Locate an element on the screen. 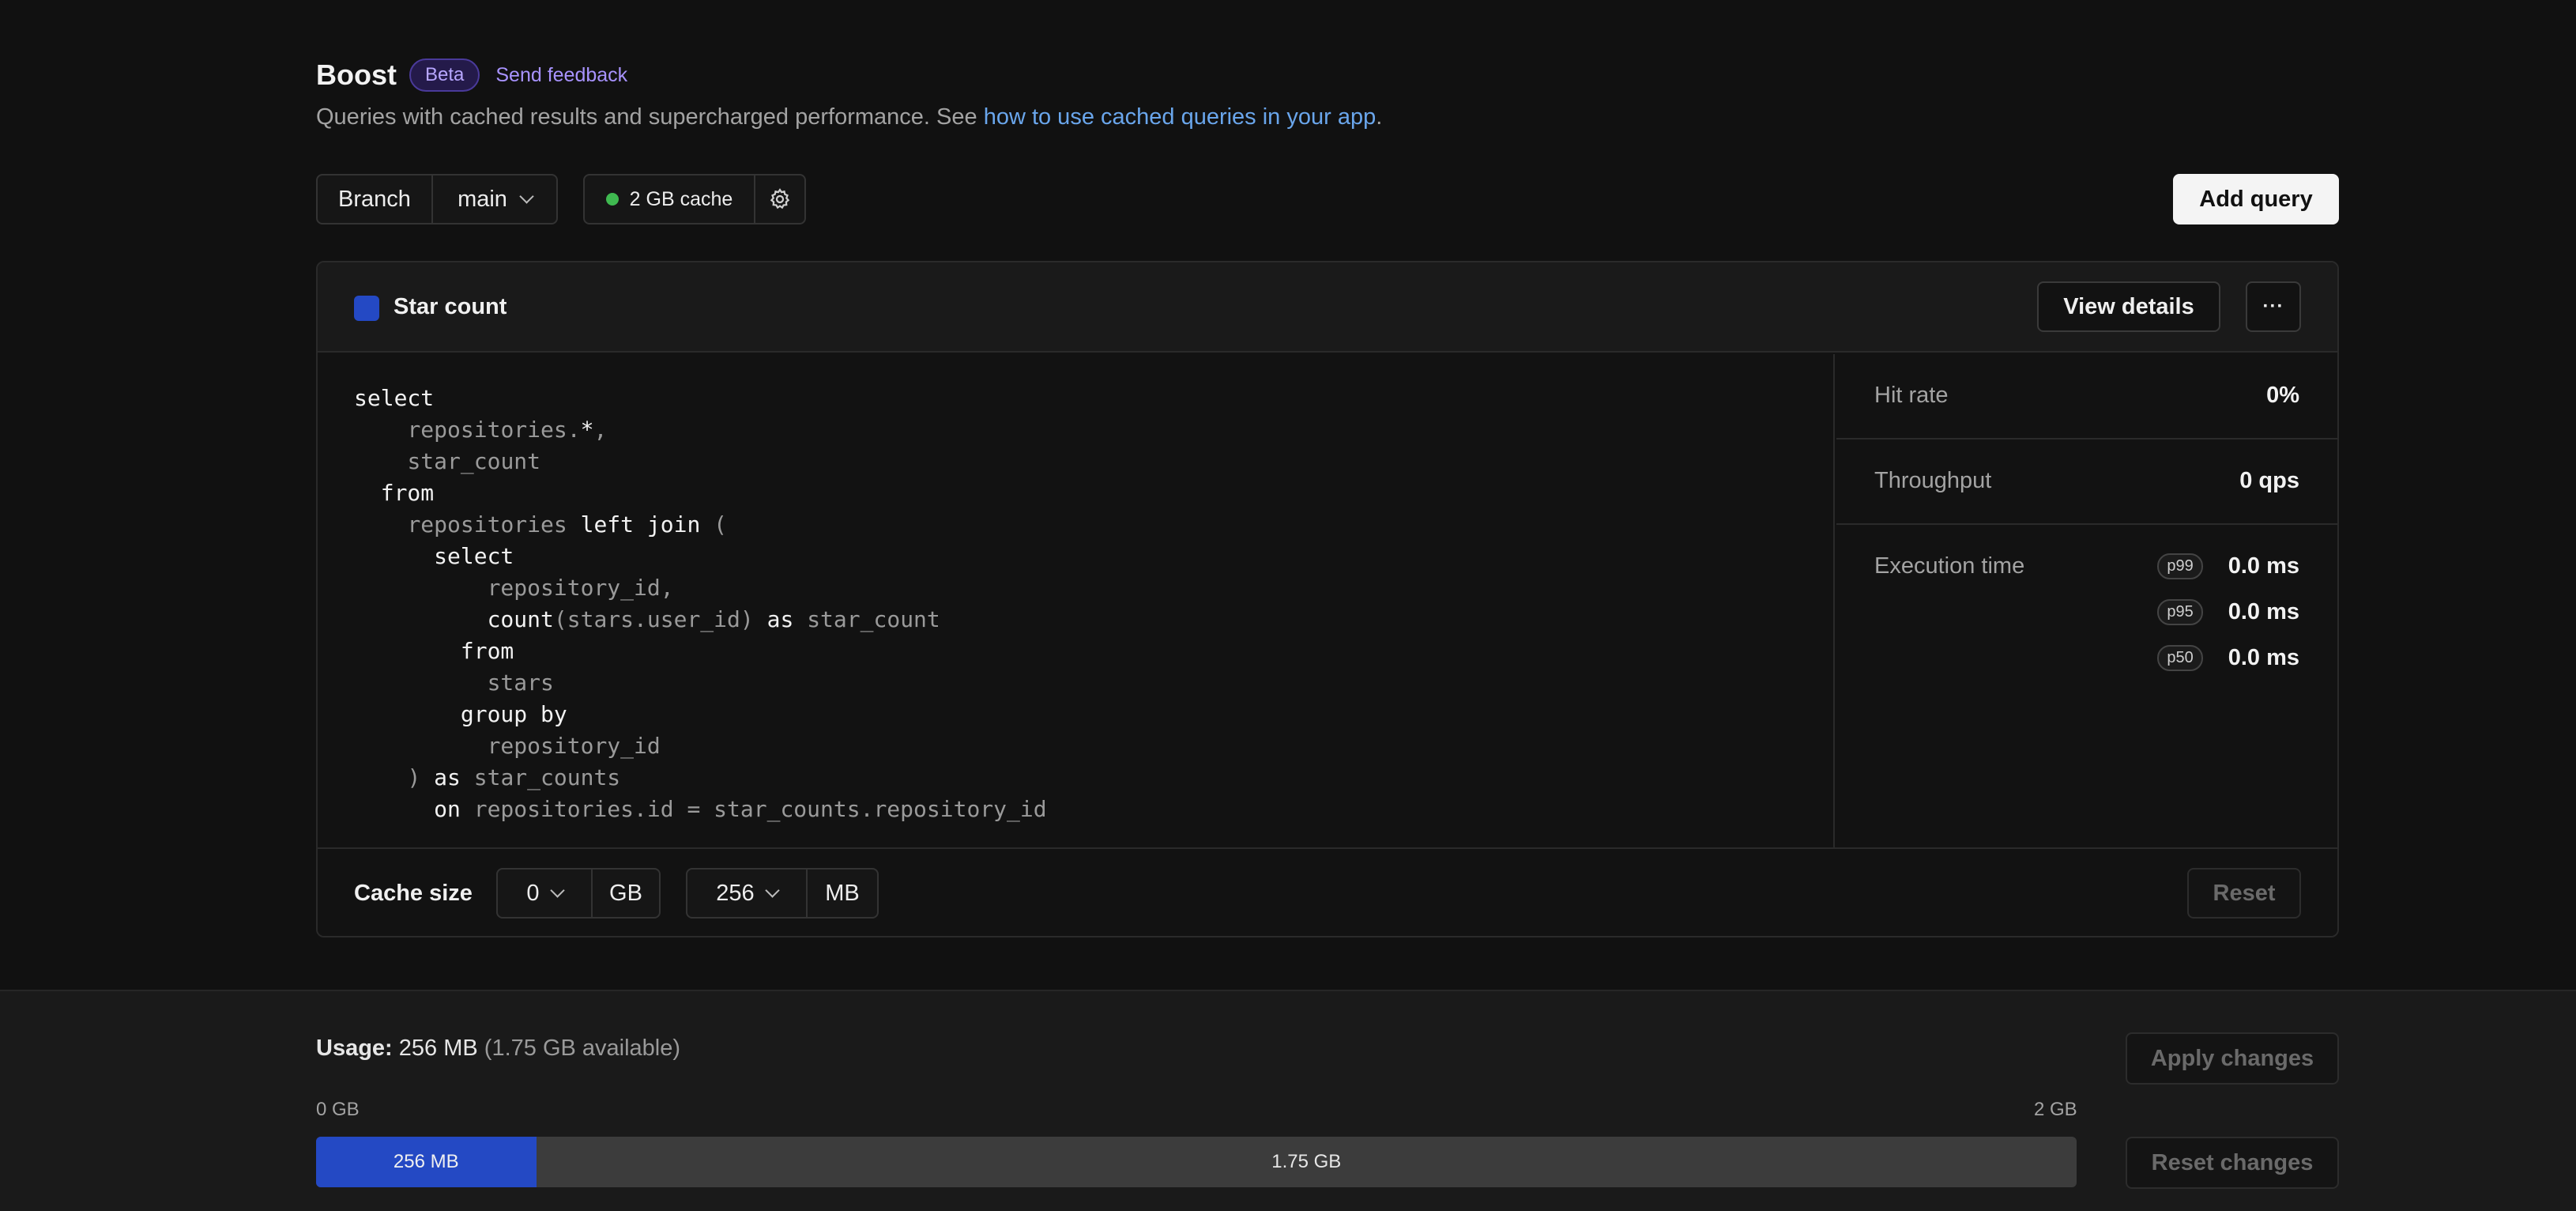  status-dot-icon is located at coordinates (612, 200).